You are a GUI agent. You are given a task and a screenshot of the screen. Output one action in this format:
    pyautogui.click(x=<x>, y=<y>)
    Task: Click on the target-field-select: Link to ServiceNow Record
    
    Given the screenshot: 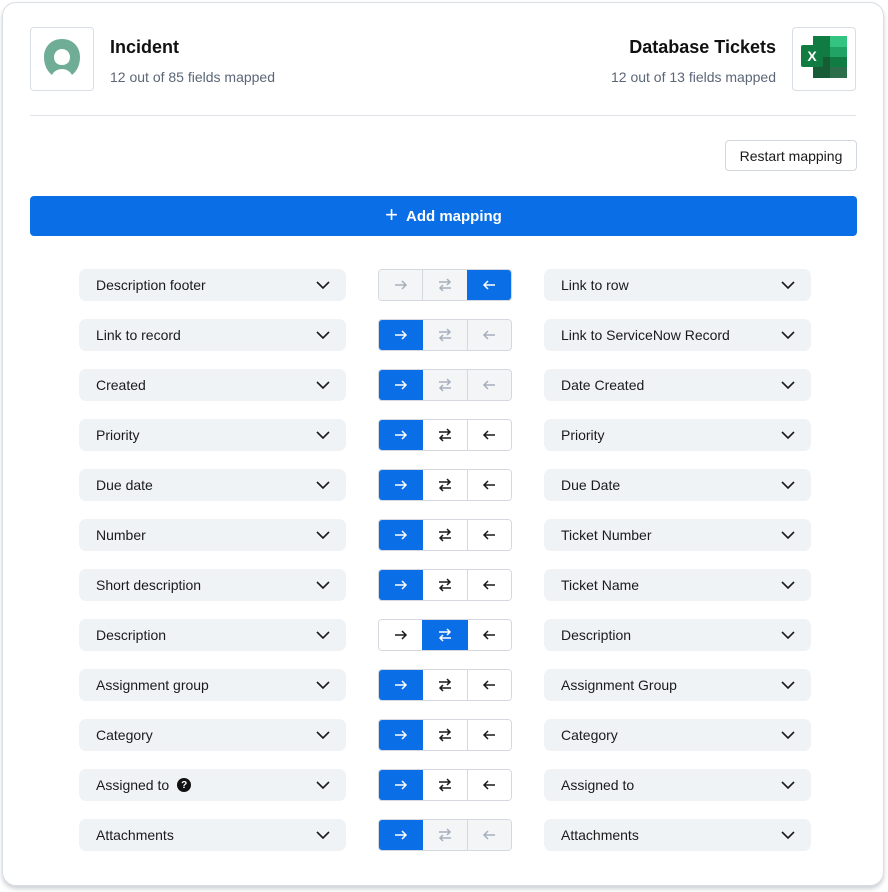 What is the action you would take?
    pyautogui.click(x=677, y=335)
    